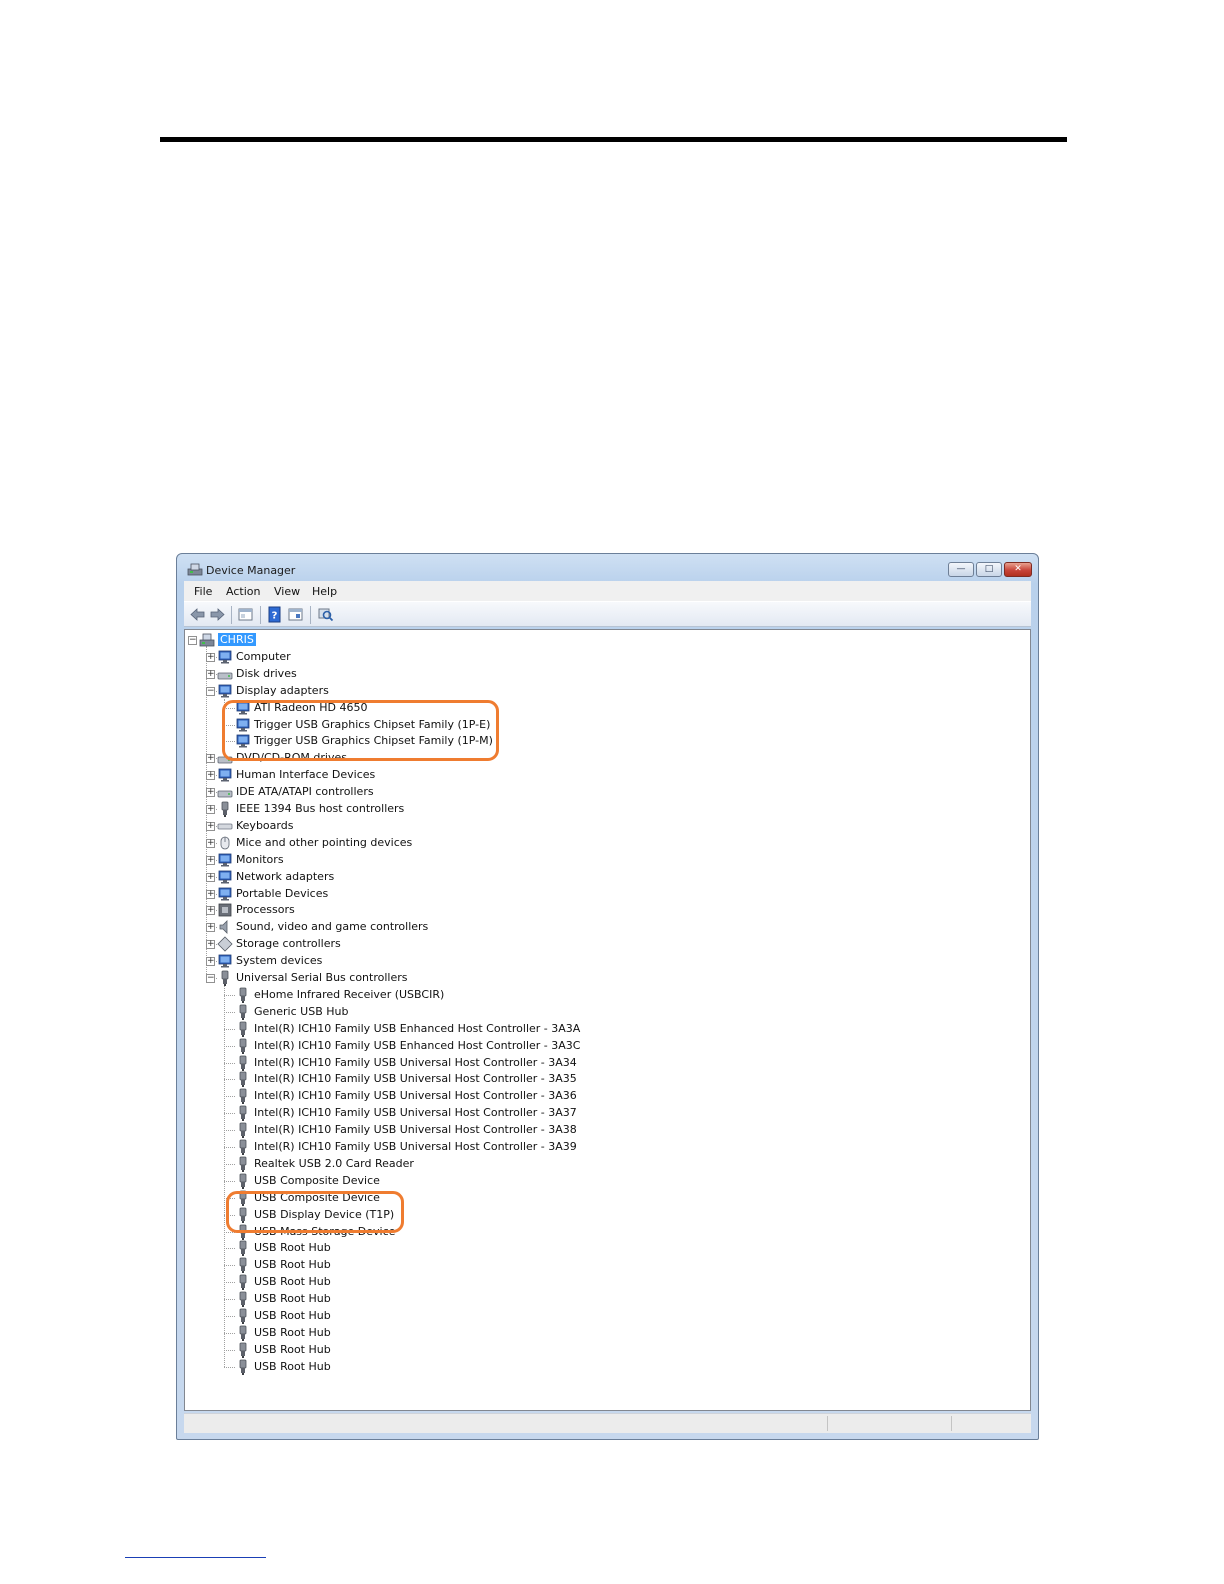  Describe the element at coordinates (225, 775) in the screenshot. I see `hid-icon` at that location.